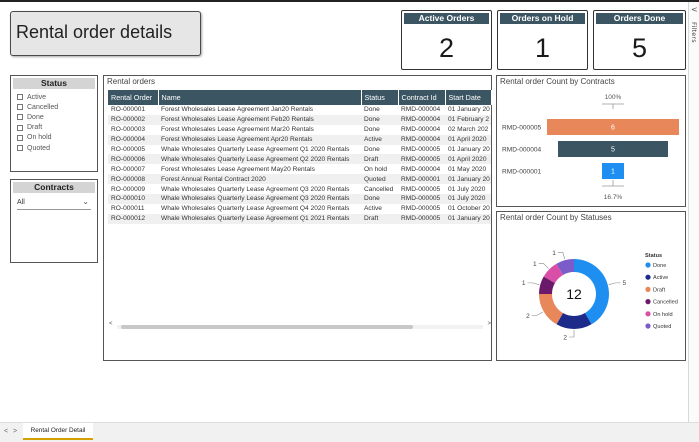 The height and width of the screenshot is (442, 699). What do you see at coordinates (468, 130) in the screenshot?
I see `table-cell: 02 March 202` at bounding box center [468, 130].